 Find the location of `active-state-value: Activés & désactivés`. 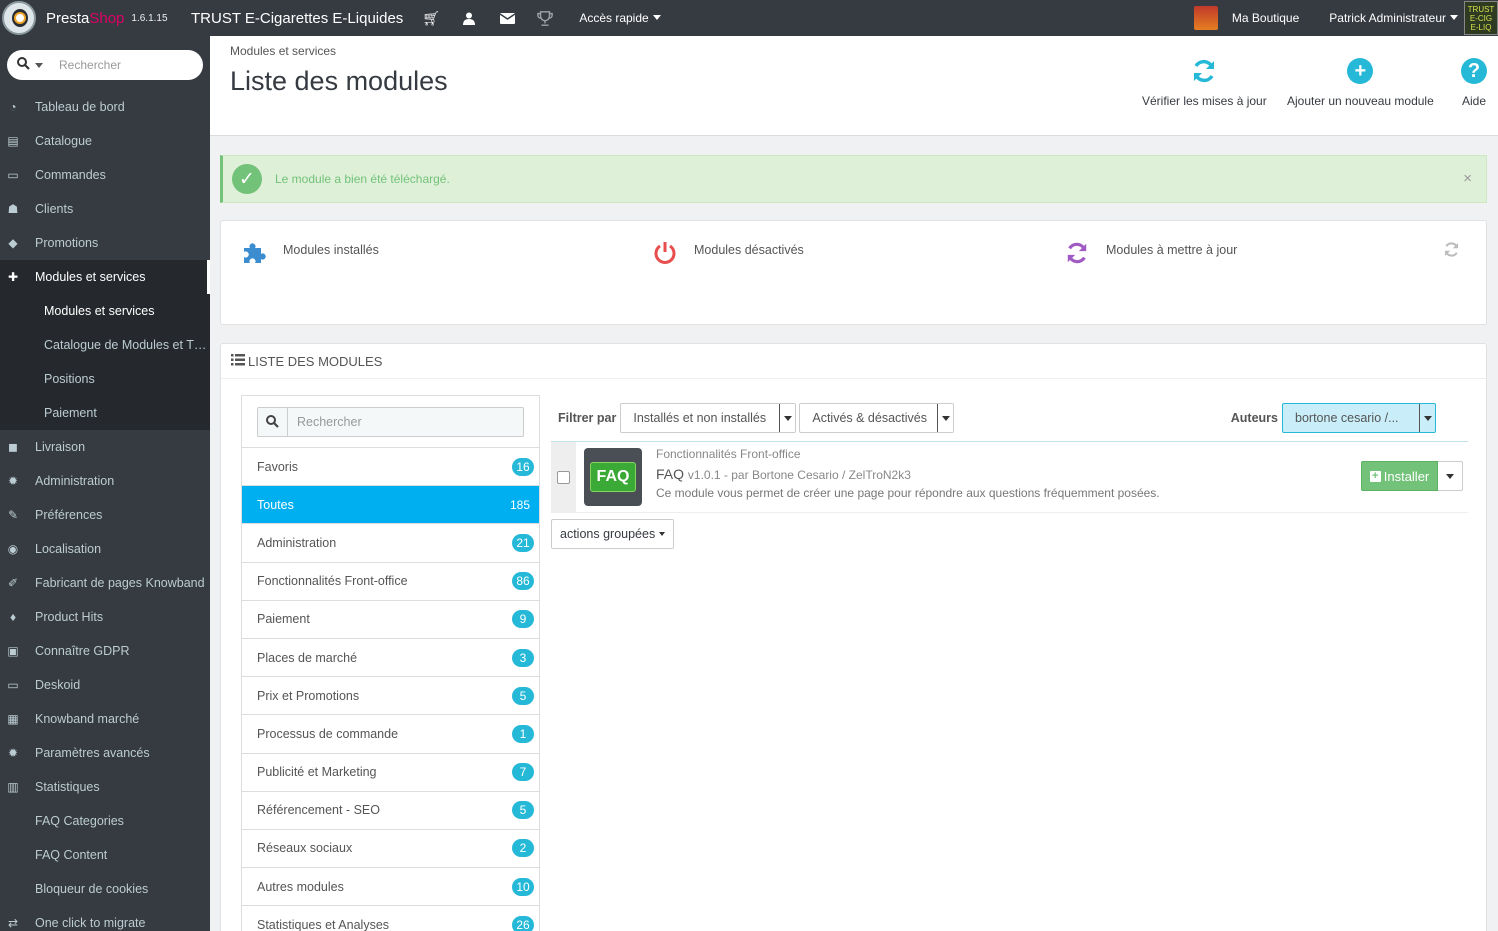

active-state-value: Activés & désactivés is located at coordinates (869, 418).